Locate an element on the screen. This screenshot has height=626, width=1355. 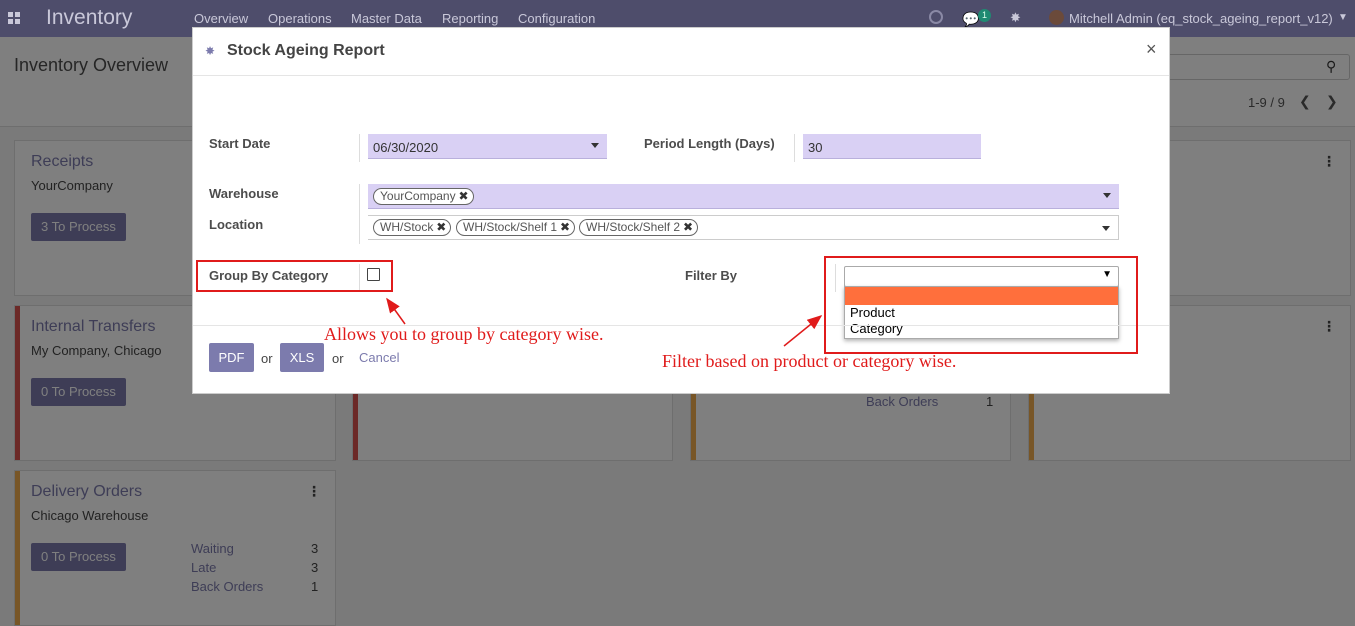
filter-by-label: Filter By is located at coordinates (711, 275).